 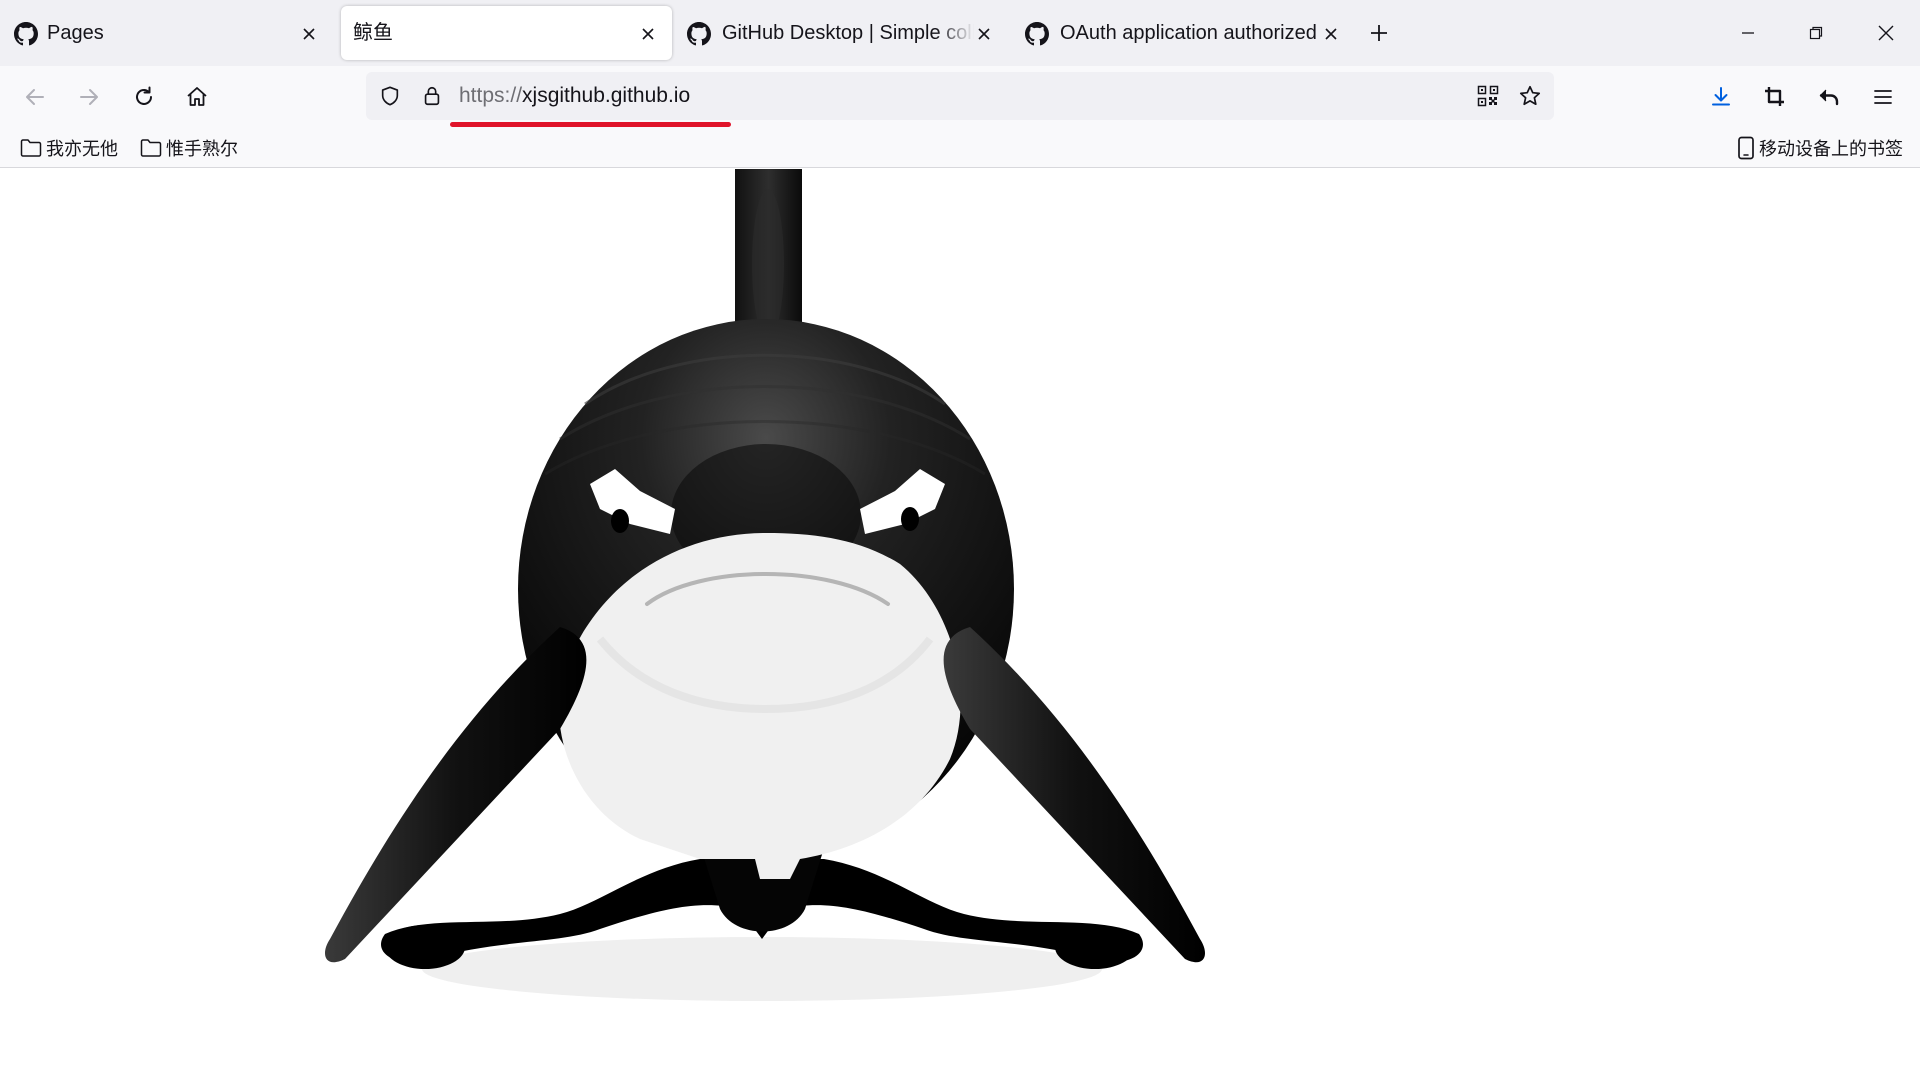 I want to click on star-icon, so click(x=1530, y=96).